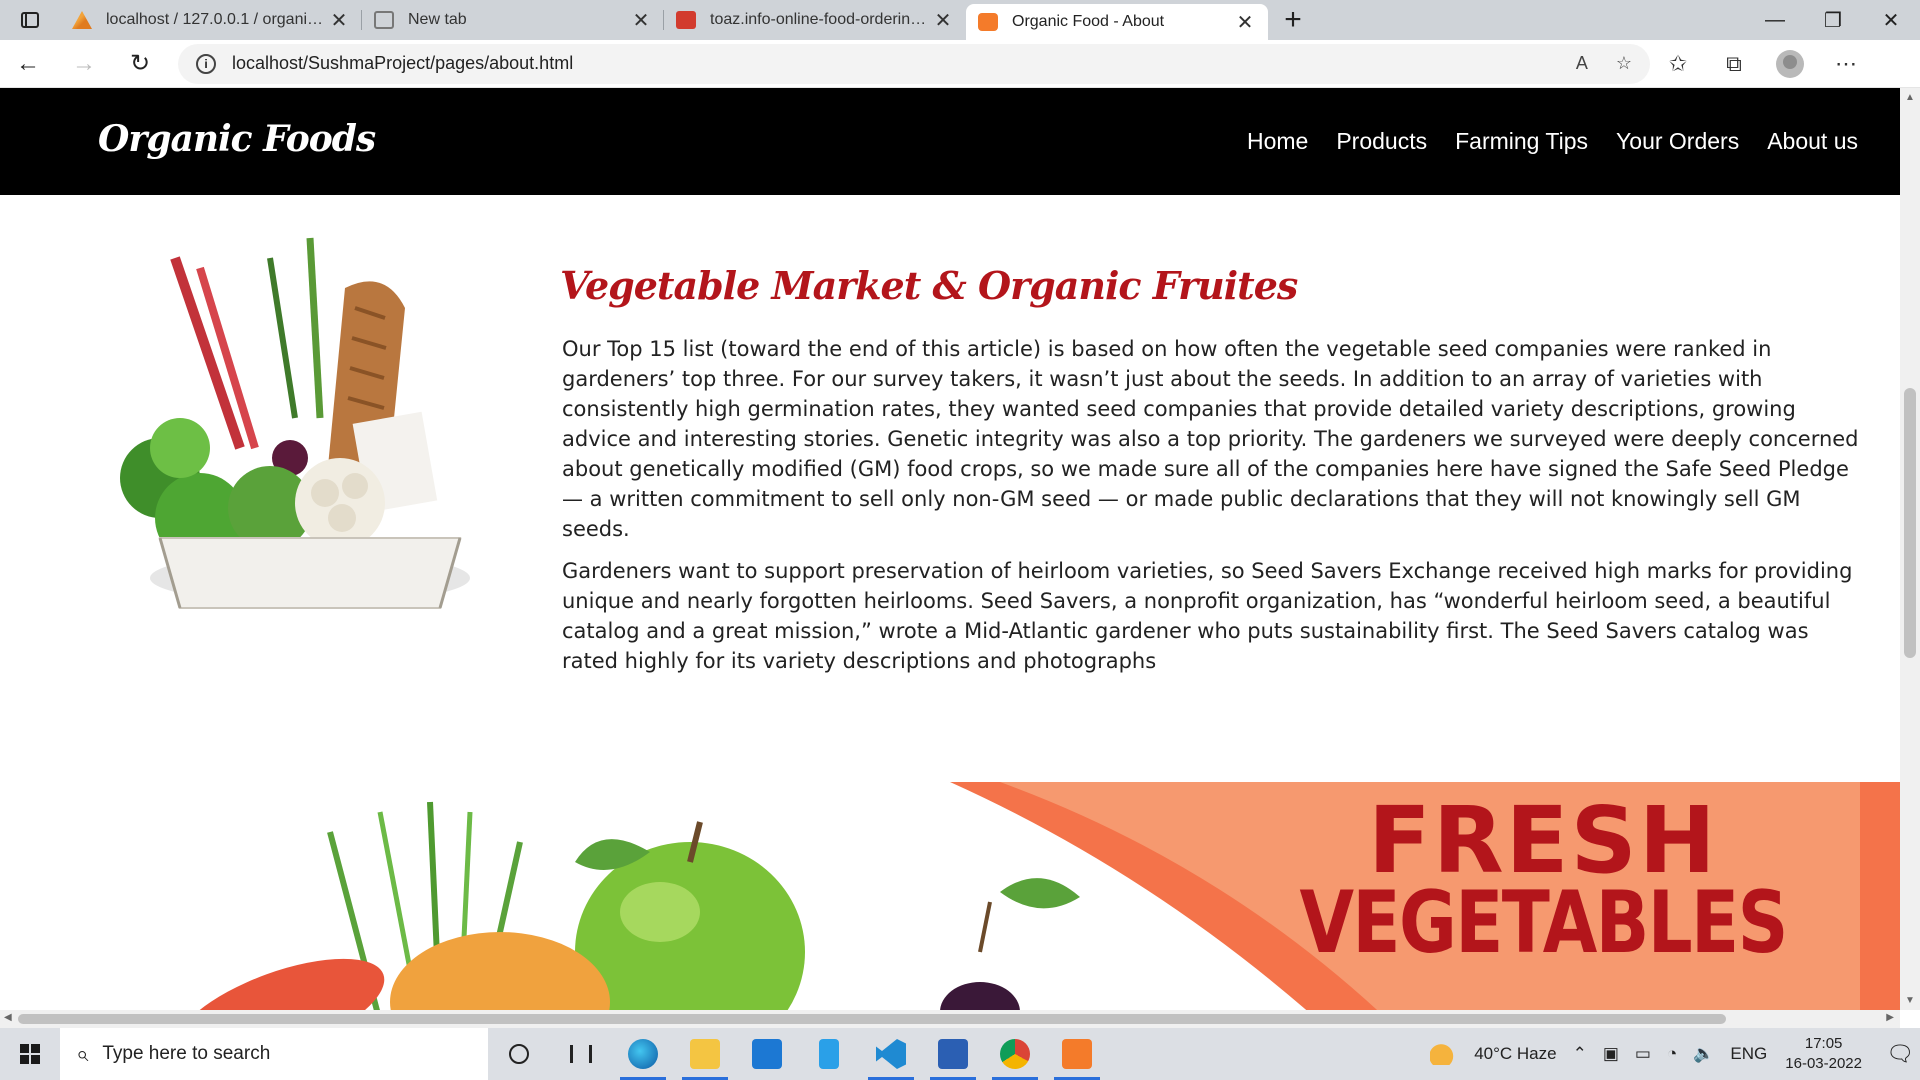 This screenshot has width=1920, height=1080. Describe the element at coordinates (1823, 1054) in the screenshot. I see `clock: 17:05 16-03-2022` at that location.